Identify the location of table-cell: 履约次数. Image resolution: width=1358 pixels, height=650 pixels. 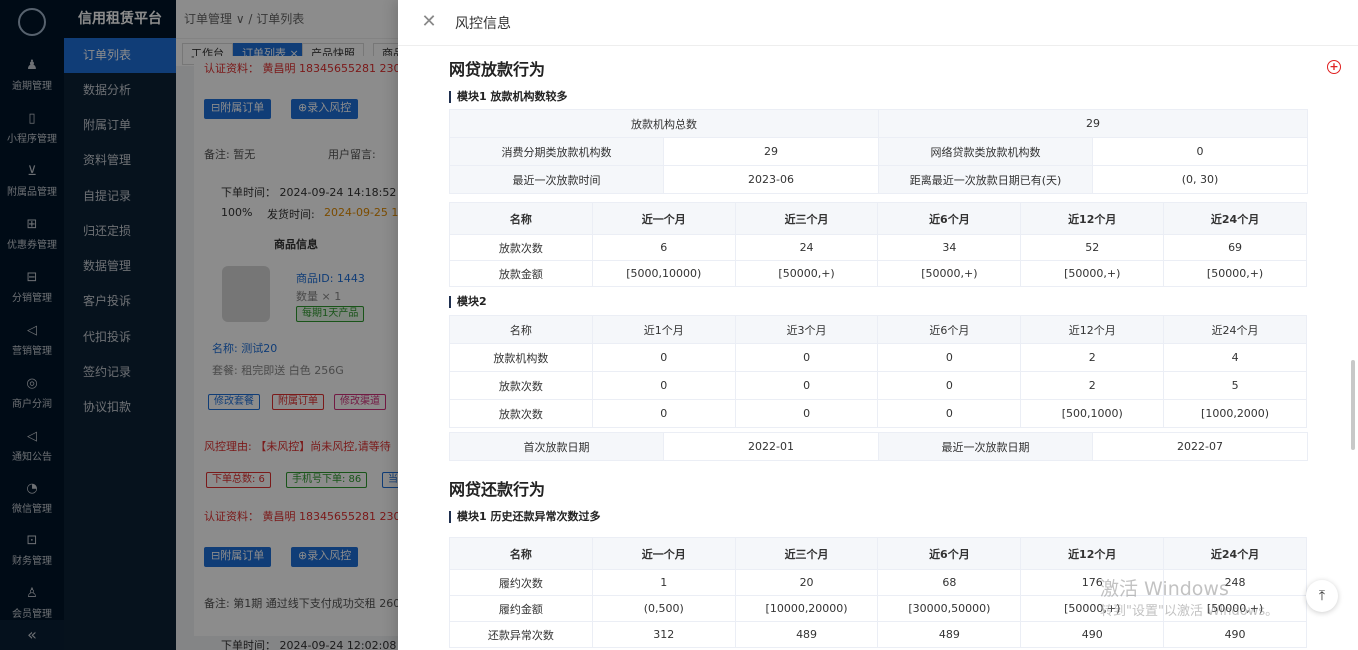
(521, 582).